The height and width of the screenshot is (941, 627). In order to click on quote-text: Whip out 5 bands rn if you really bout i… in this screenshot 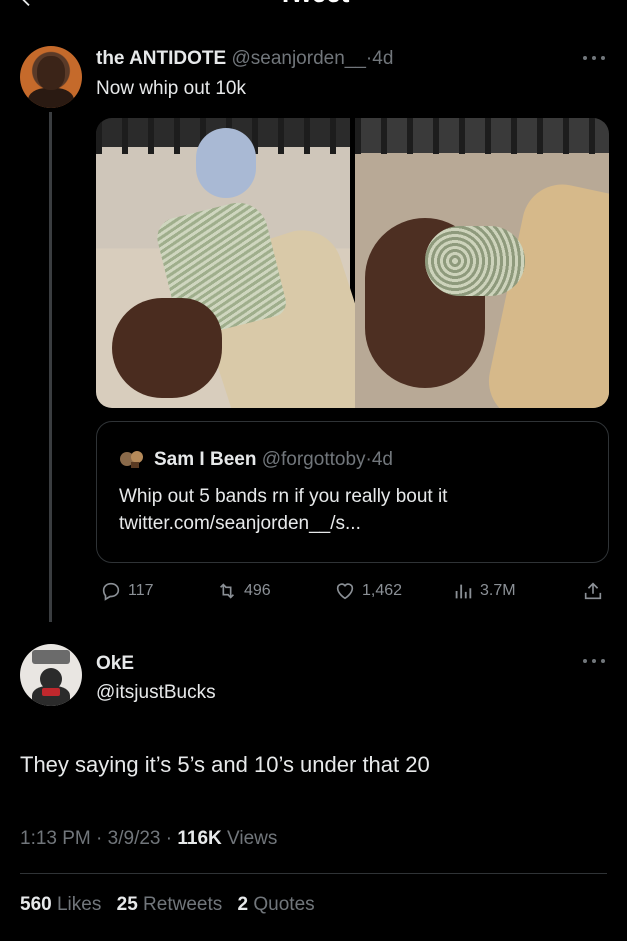, I will do `click(283, 510)`.